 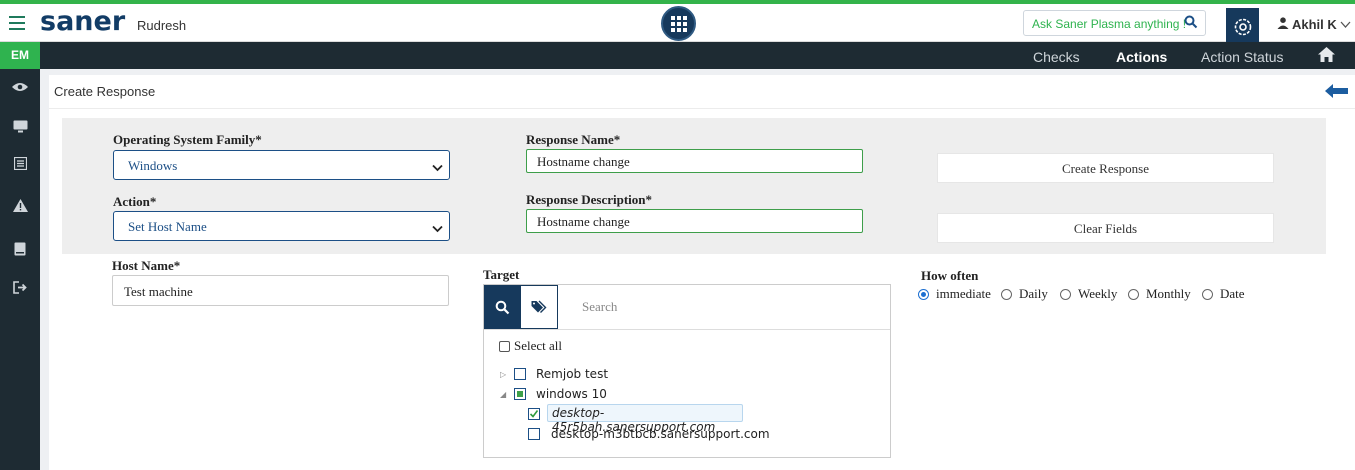 What do you see at coordinates (1065, 294) in the screenshot?
I see `radio-weekly` at bounding box center [1065, 294].